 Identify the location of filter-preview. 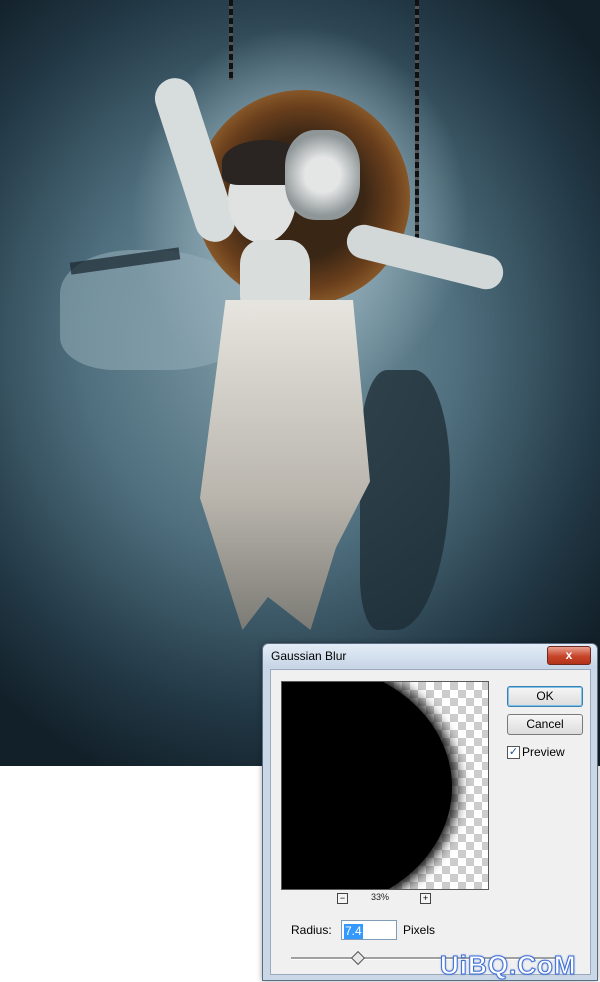
(385, 785).